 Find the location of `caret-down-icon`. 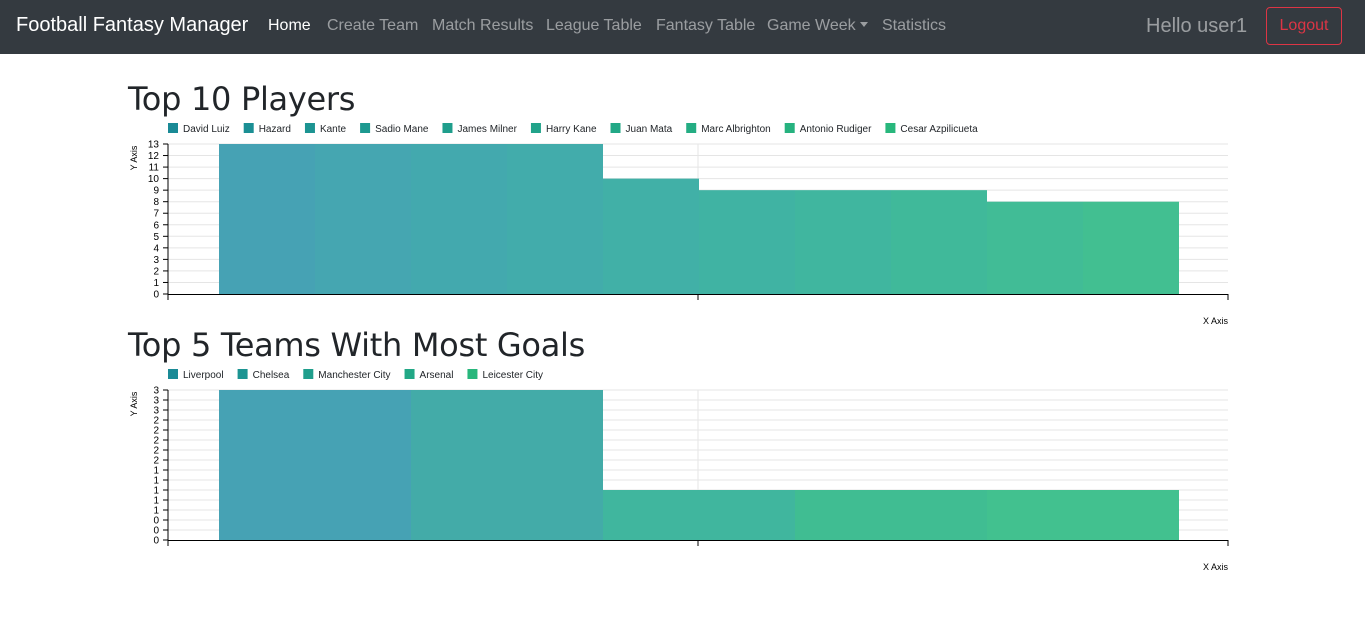

caret-down-icon is located at coordinates (863, 24).